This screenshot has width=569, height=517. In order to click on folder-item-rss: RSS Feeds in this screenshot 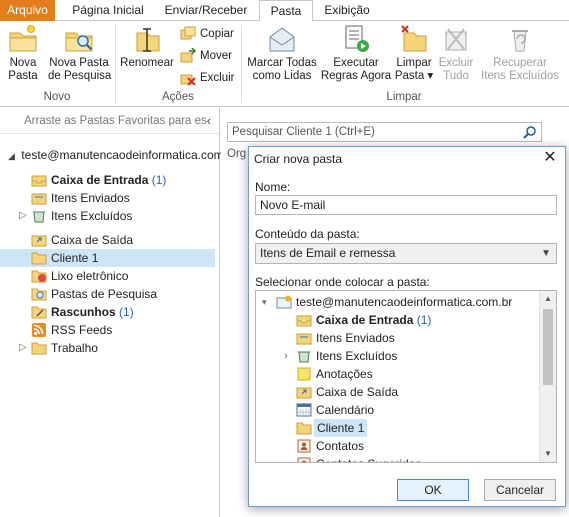, I will do `click(107, 330)`.